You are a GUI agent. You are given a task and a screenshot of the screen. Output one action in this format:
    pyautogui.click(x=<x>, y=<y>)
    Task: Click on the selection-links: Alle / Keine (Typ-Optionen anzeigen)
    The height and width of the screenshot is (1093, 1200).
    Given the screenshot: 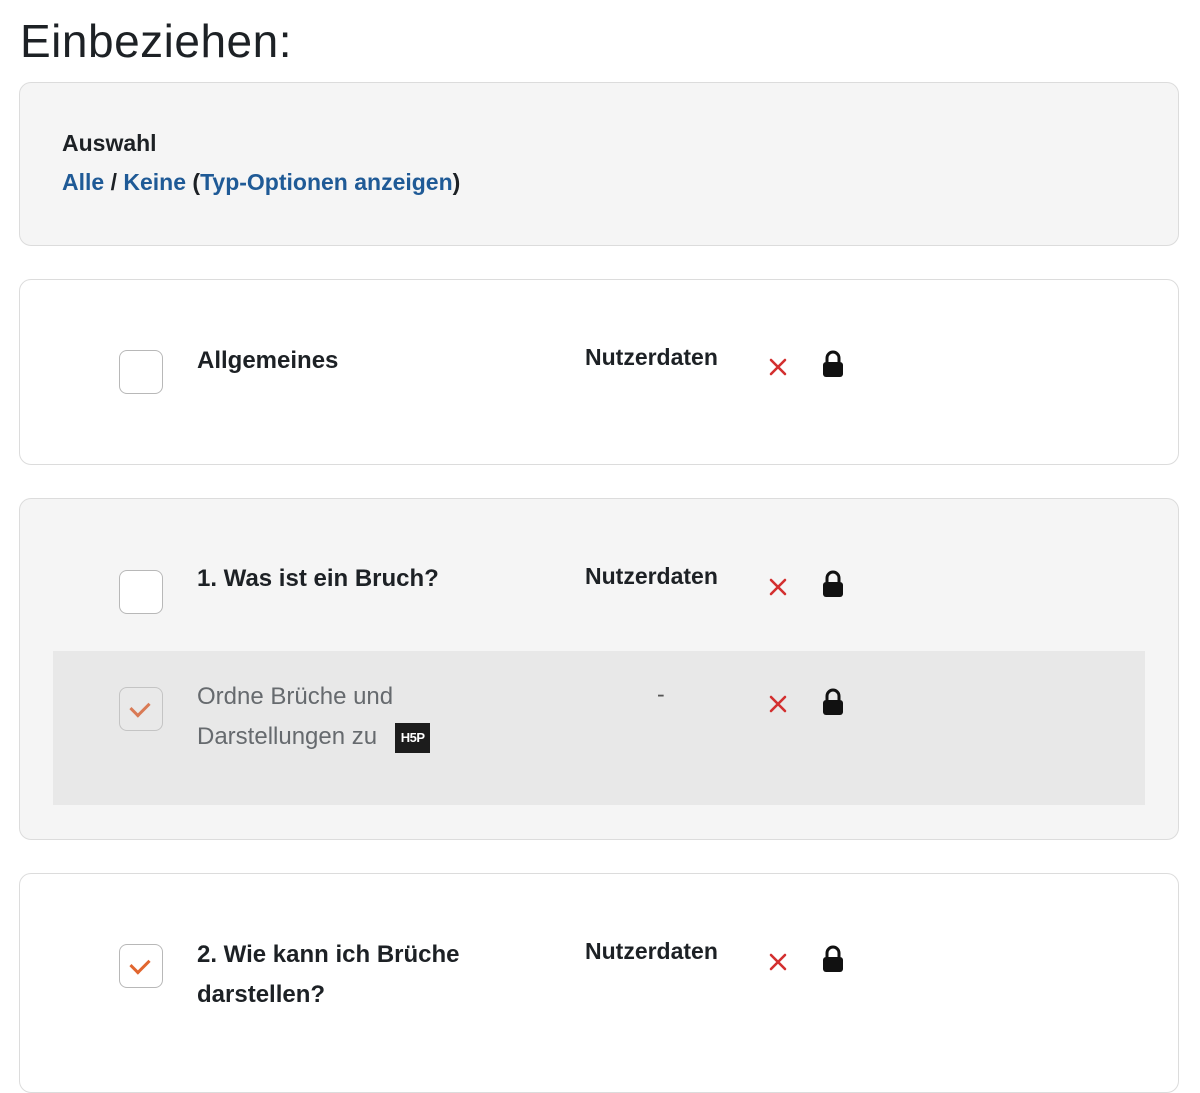 What is the action you would take?
    pyautogui.click(x=261, y=182)
    